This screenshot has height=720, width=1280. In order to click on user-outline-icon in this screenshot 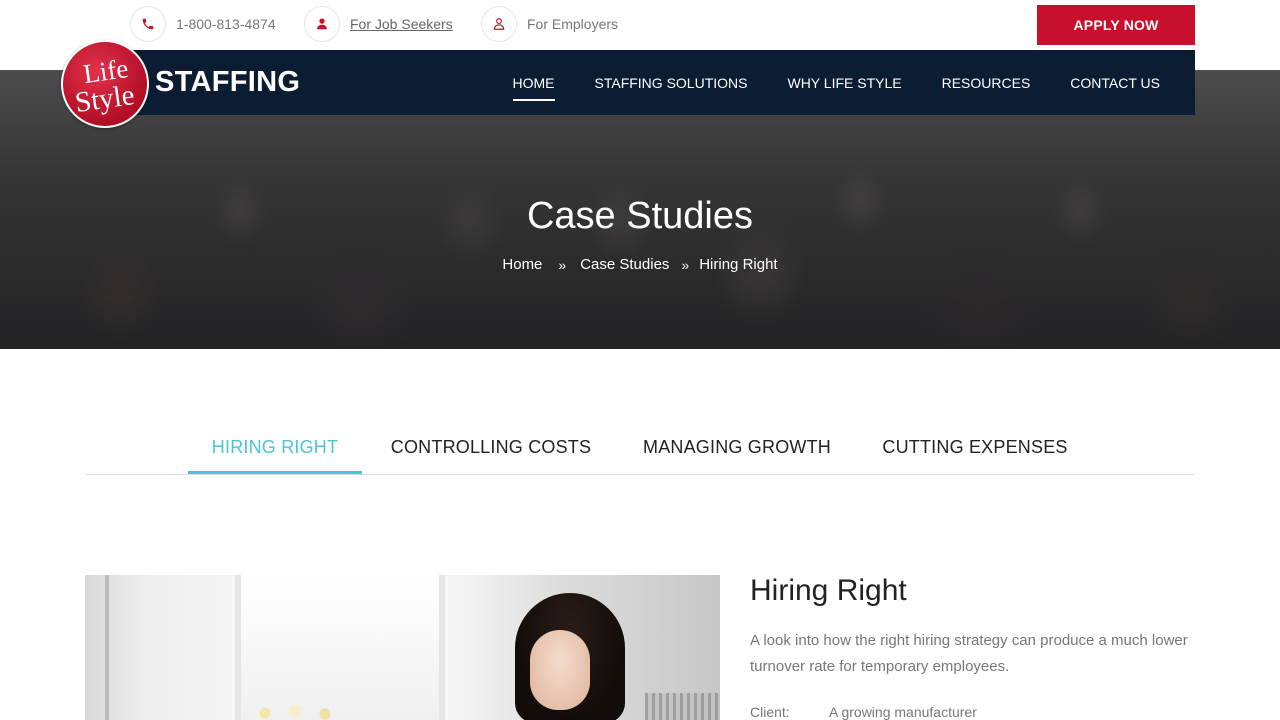, I will do `click(499, 24)`.